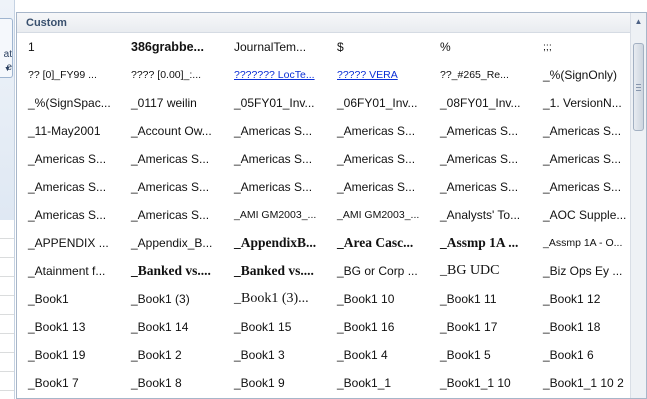  I want to click on style-item: _Book1 11, so click(480, 299).